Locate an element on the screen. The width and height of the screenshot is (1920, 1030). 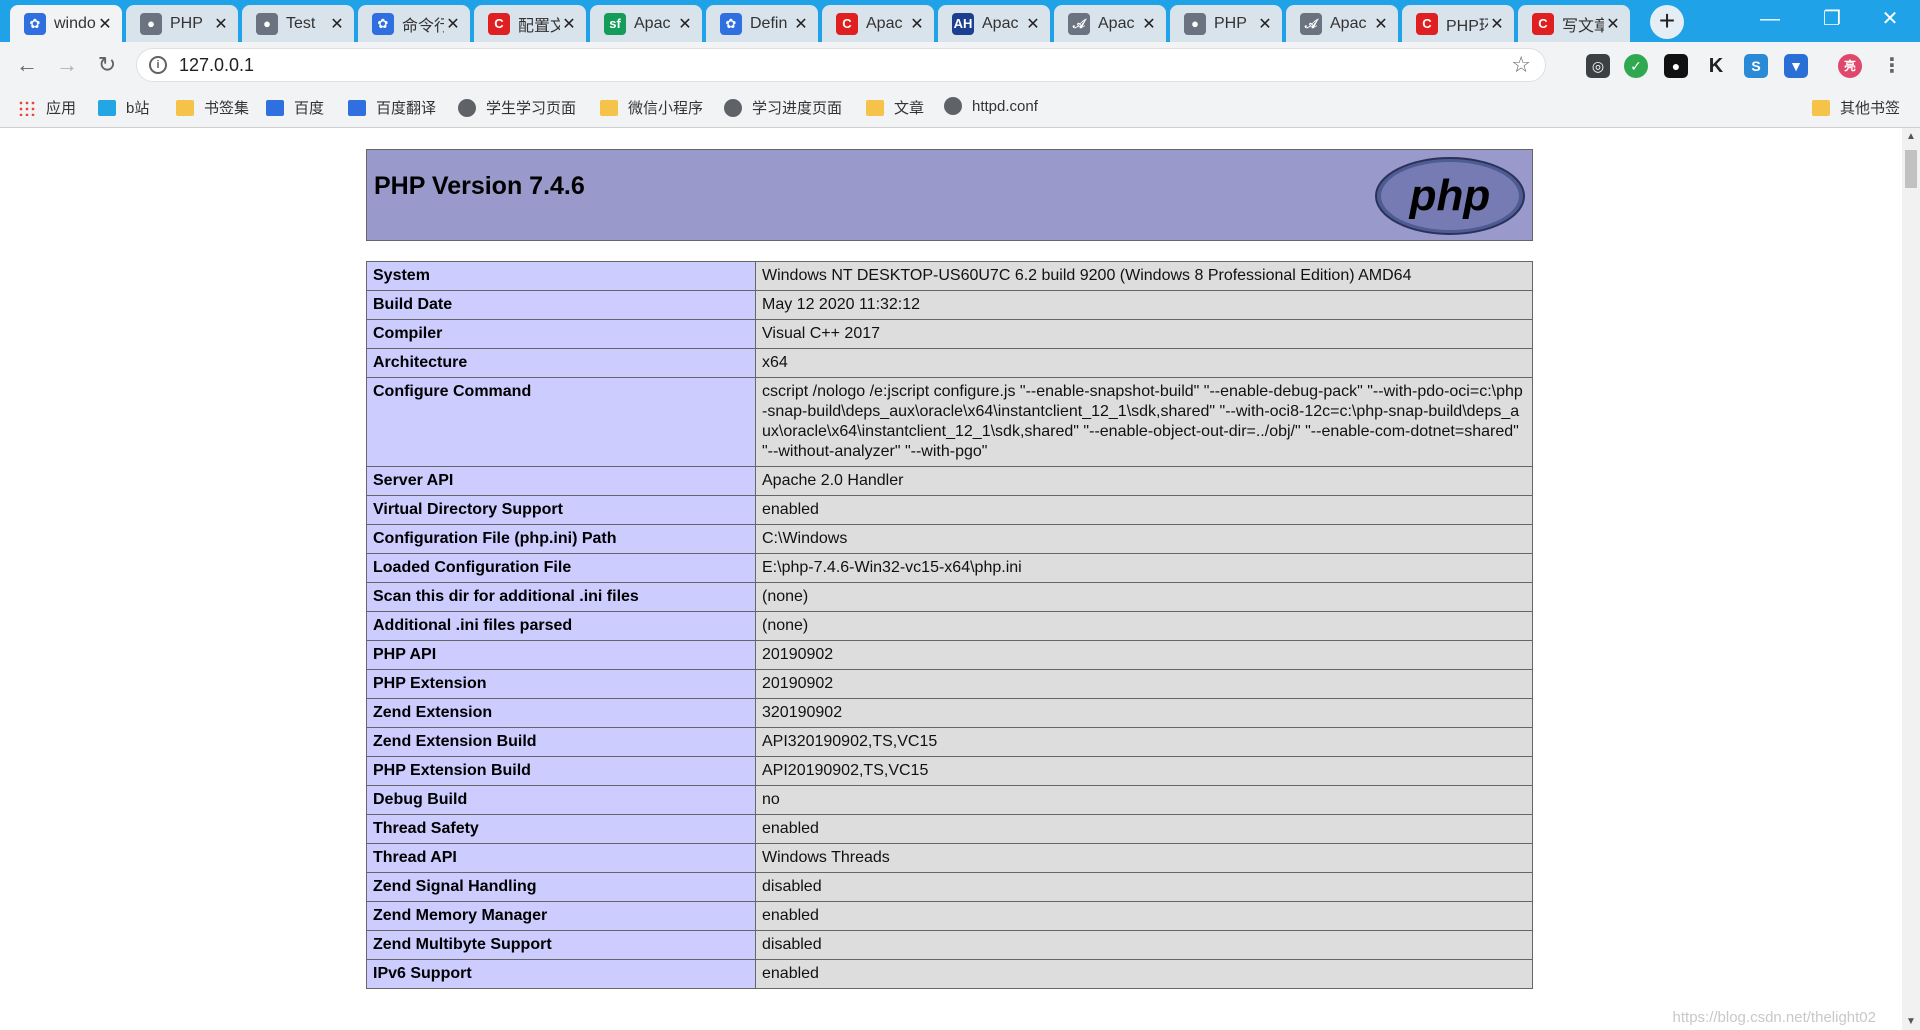
folder-icon is located at coordinates (1821, 107).